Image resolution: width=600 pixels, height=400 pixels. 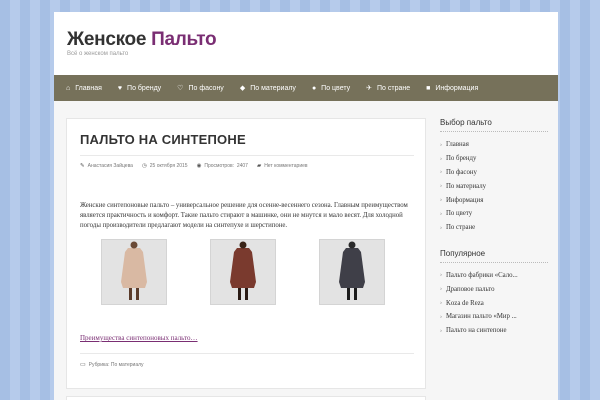 What do you see at coordinates (206, 88) in the screenshot?
I see `nav-item-label: По фасону` at bounding box center [206, 88].